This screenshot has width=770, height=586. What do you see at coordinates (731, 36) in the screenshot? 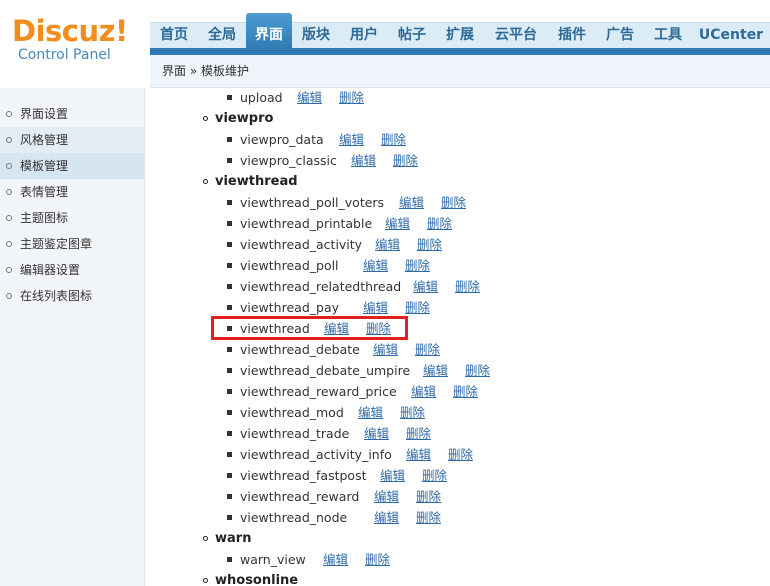
I see `nav-ucenter: UCenter` at bounding box center [731, 36].